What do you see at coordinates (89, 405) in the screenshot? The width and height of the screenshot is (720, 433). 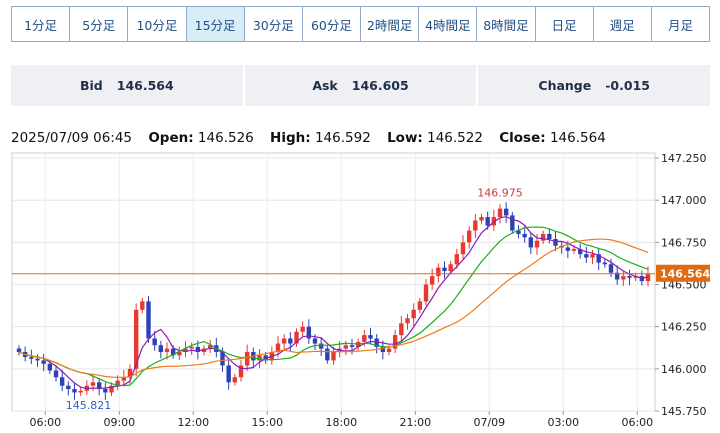 I see `low-annotation: 145.821` at bounding box center [89, 405].